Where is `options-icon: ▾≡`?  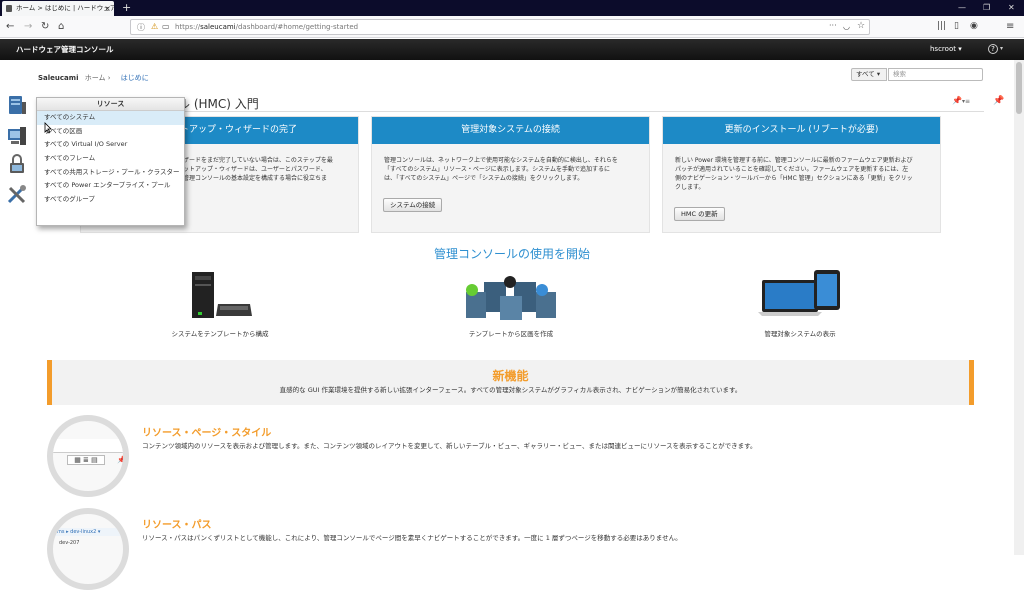
options-icon: ▾≡ is located at coordinates (966, 101).